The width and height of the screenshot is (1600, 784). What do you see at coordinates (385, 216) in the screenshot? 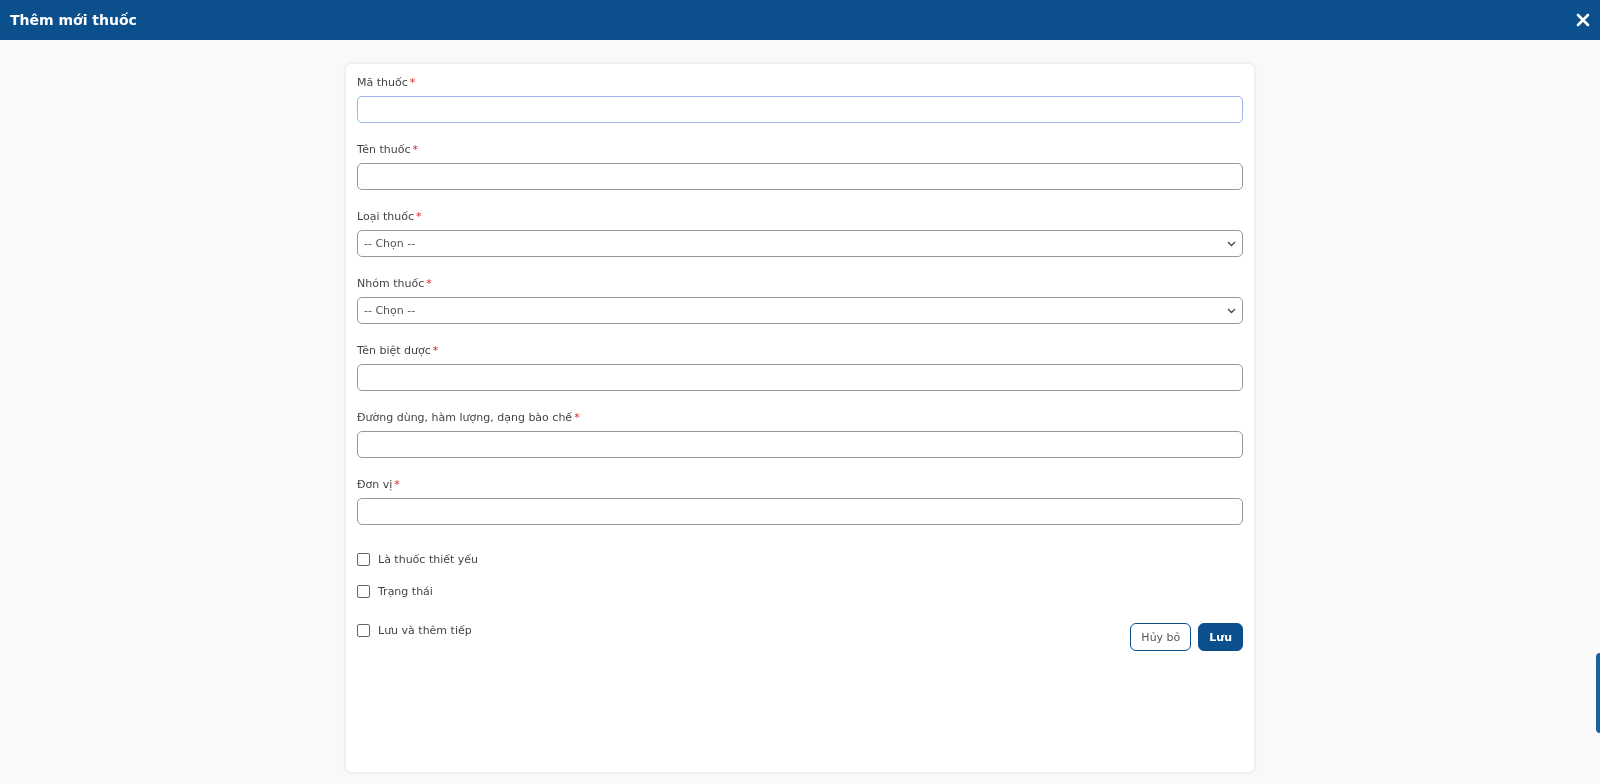
I see `field-label: Loại thuốc` at bounding box center [385, 216].